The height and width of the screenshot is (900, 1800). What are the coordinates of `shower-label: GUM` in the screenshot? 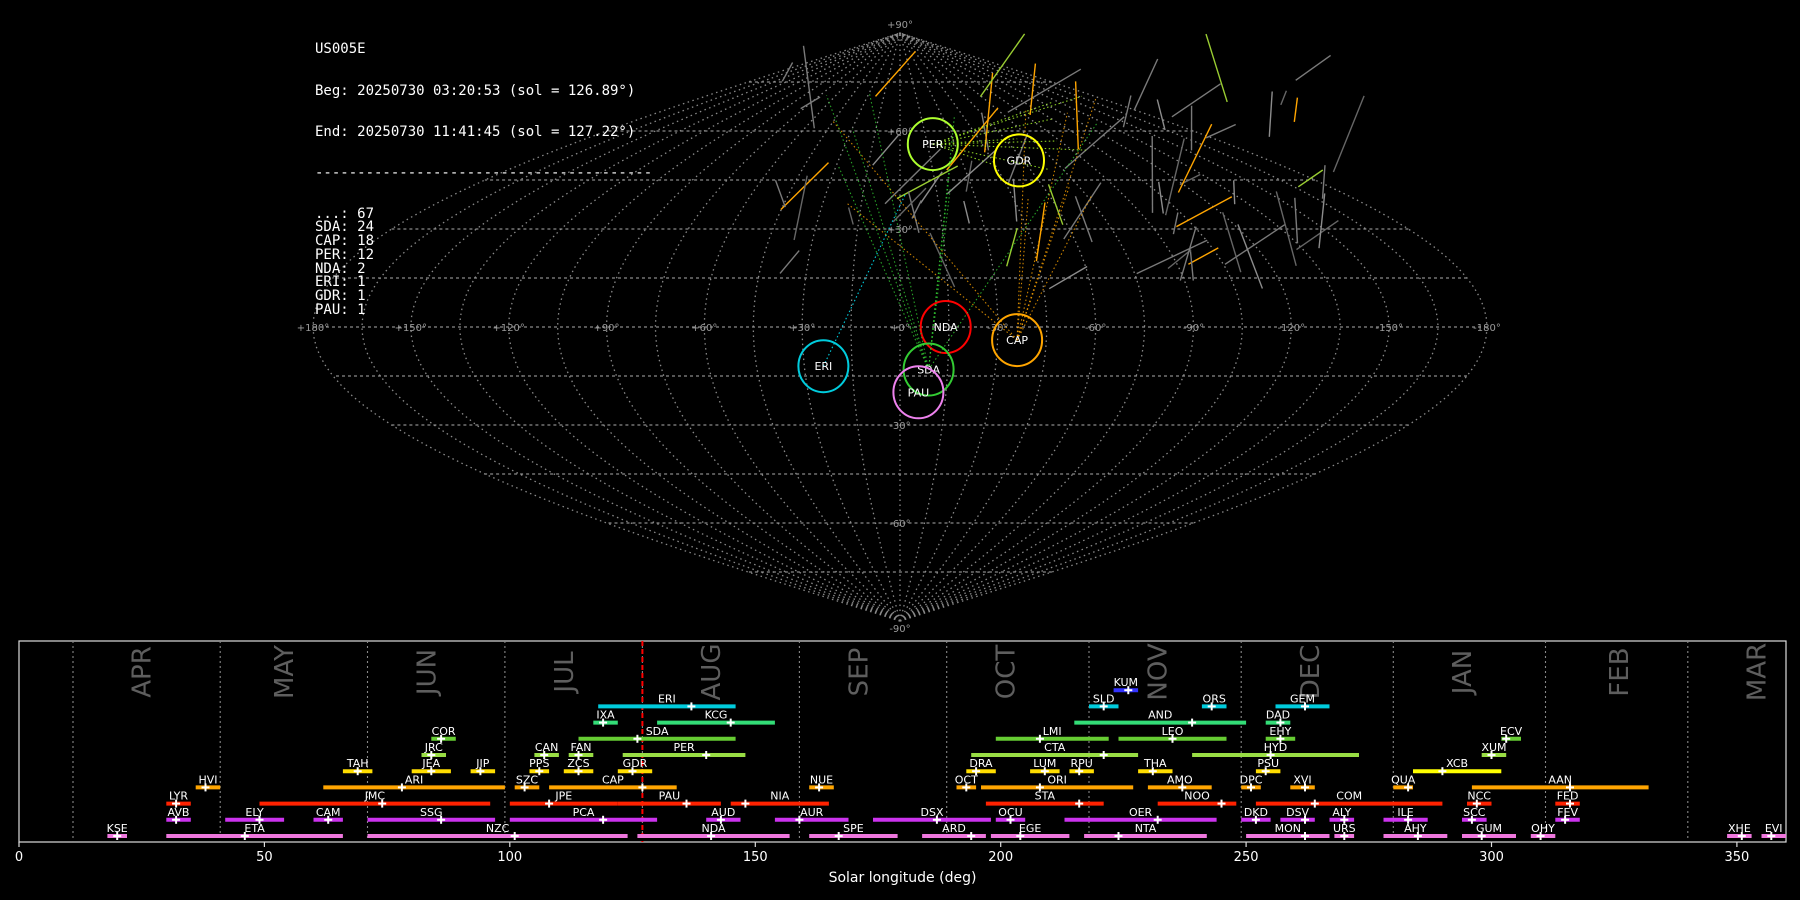 It's located at (1489, 828).